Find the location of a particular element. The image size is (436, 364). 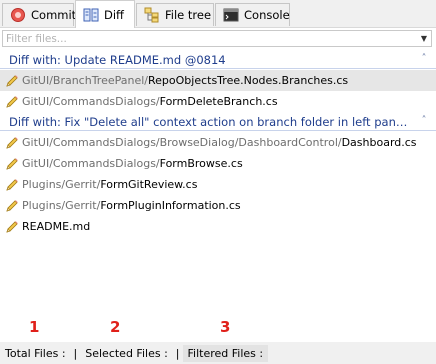

tab-file-tree: File tree is located at coordinates (175, 14).